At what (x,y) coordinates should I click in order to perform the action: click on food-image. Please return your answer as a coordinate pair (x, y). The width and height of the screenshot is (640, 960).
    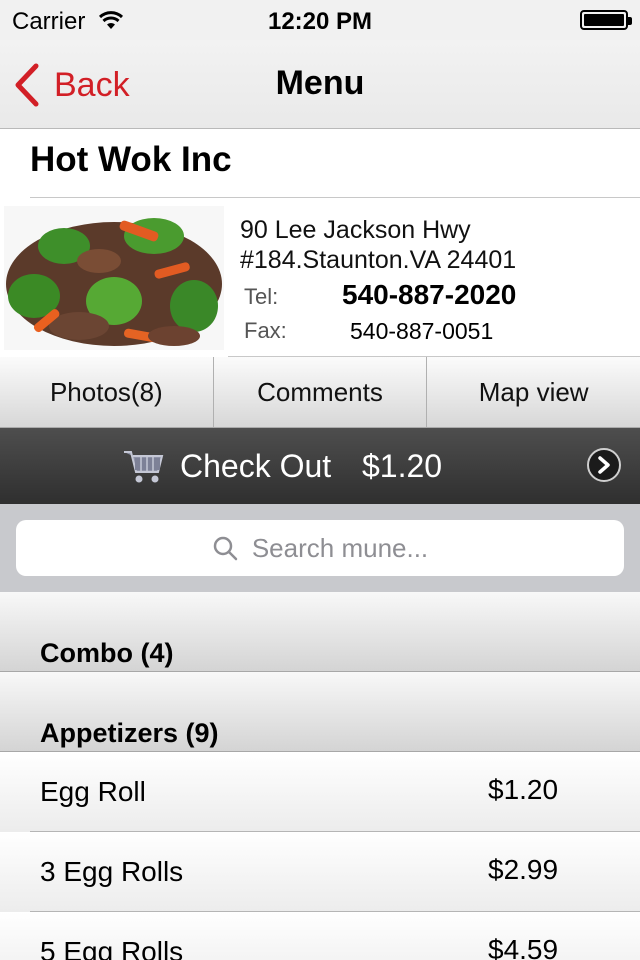
    Looking at the image, I should click on (114, 278).